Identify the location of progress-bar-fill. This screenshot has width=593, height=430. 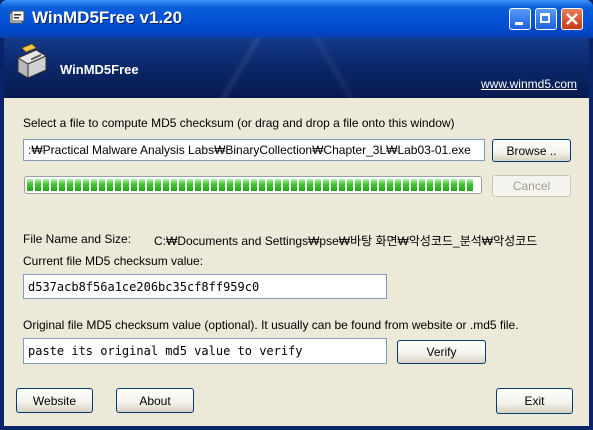
(253, 185).